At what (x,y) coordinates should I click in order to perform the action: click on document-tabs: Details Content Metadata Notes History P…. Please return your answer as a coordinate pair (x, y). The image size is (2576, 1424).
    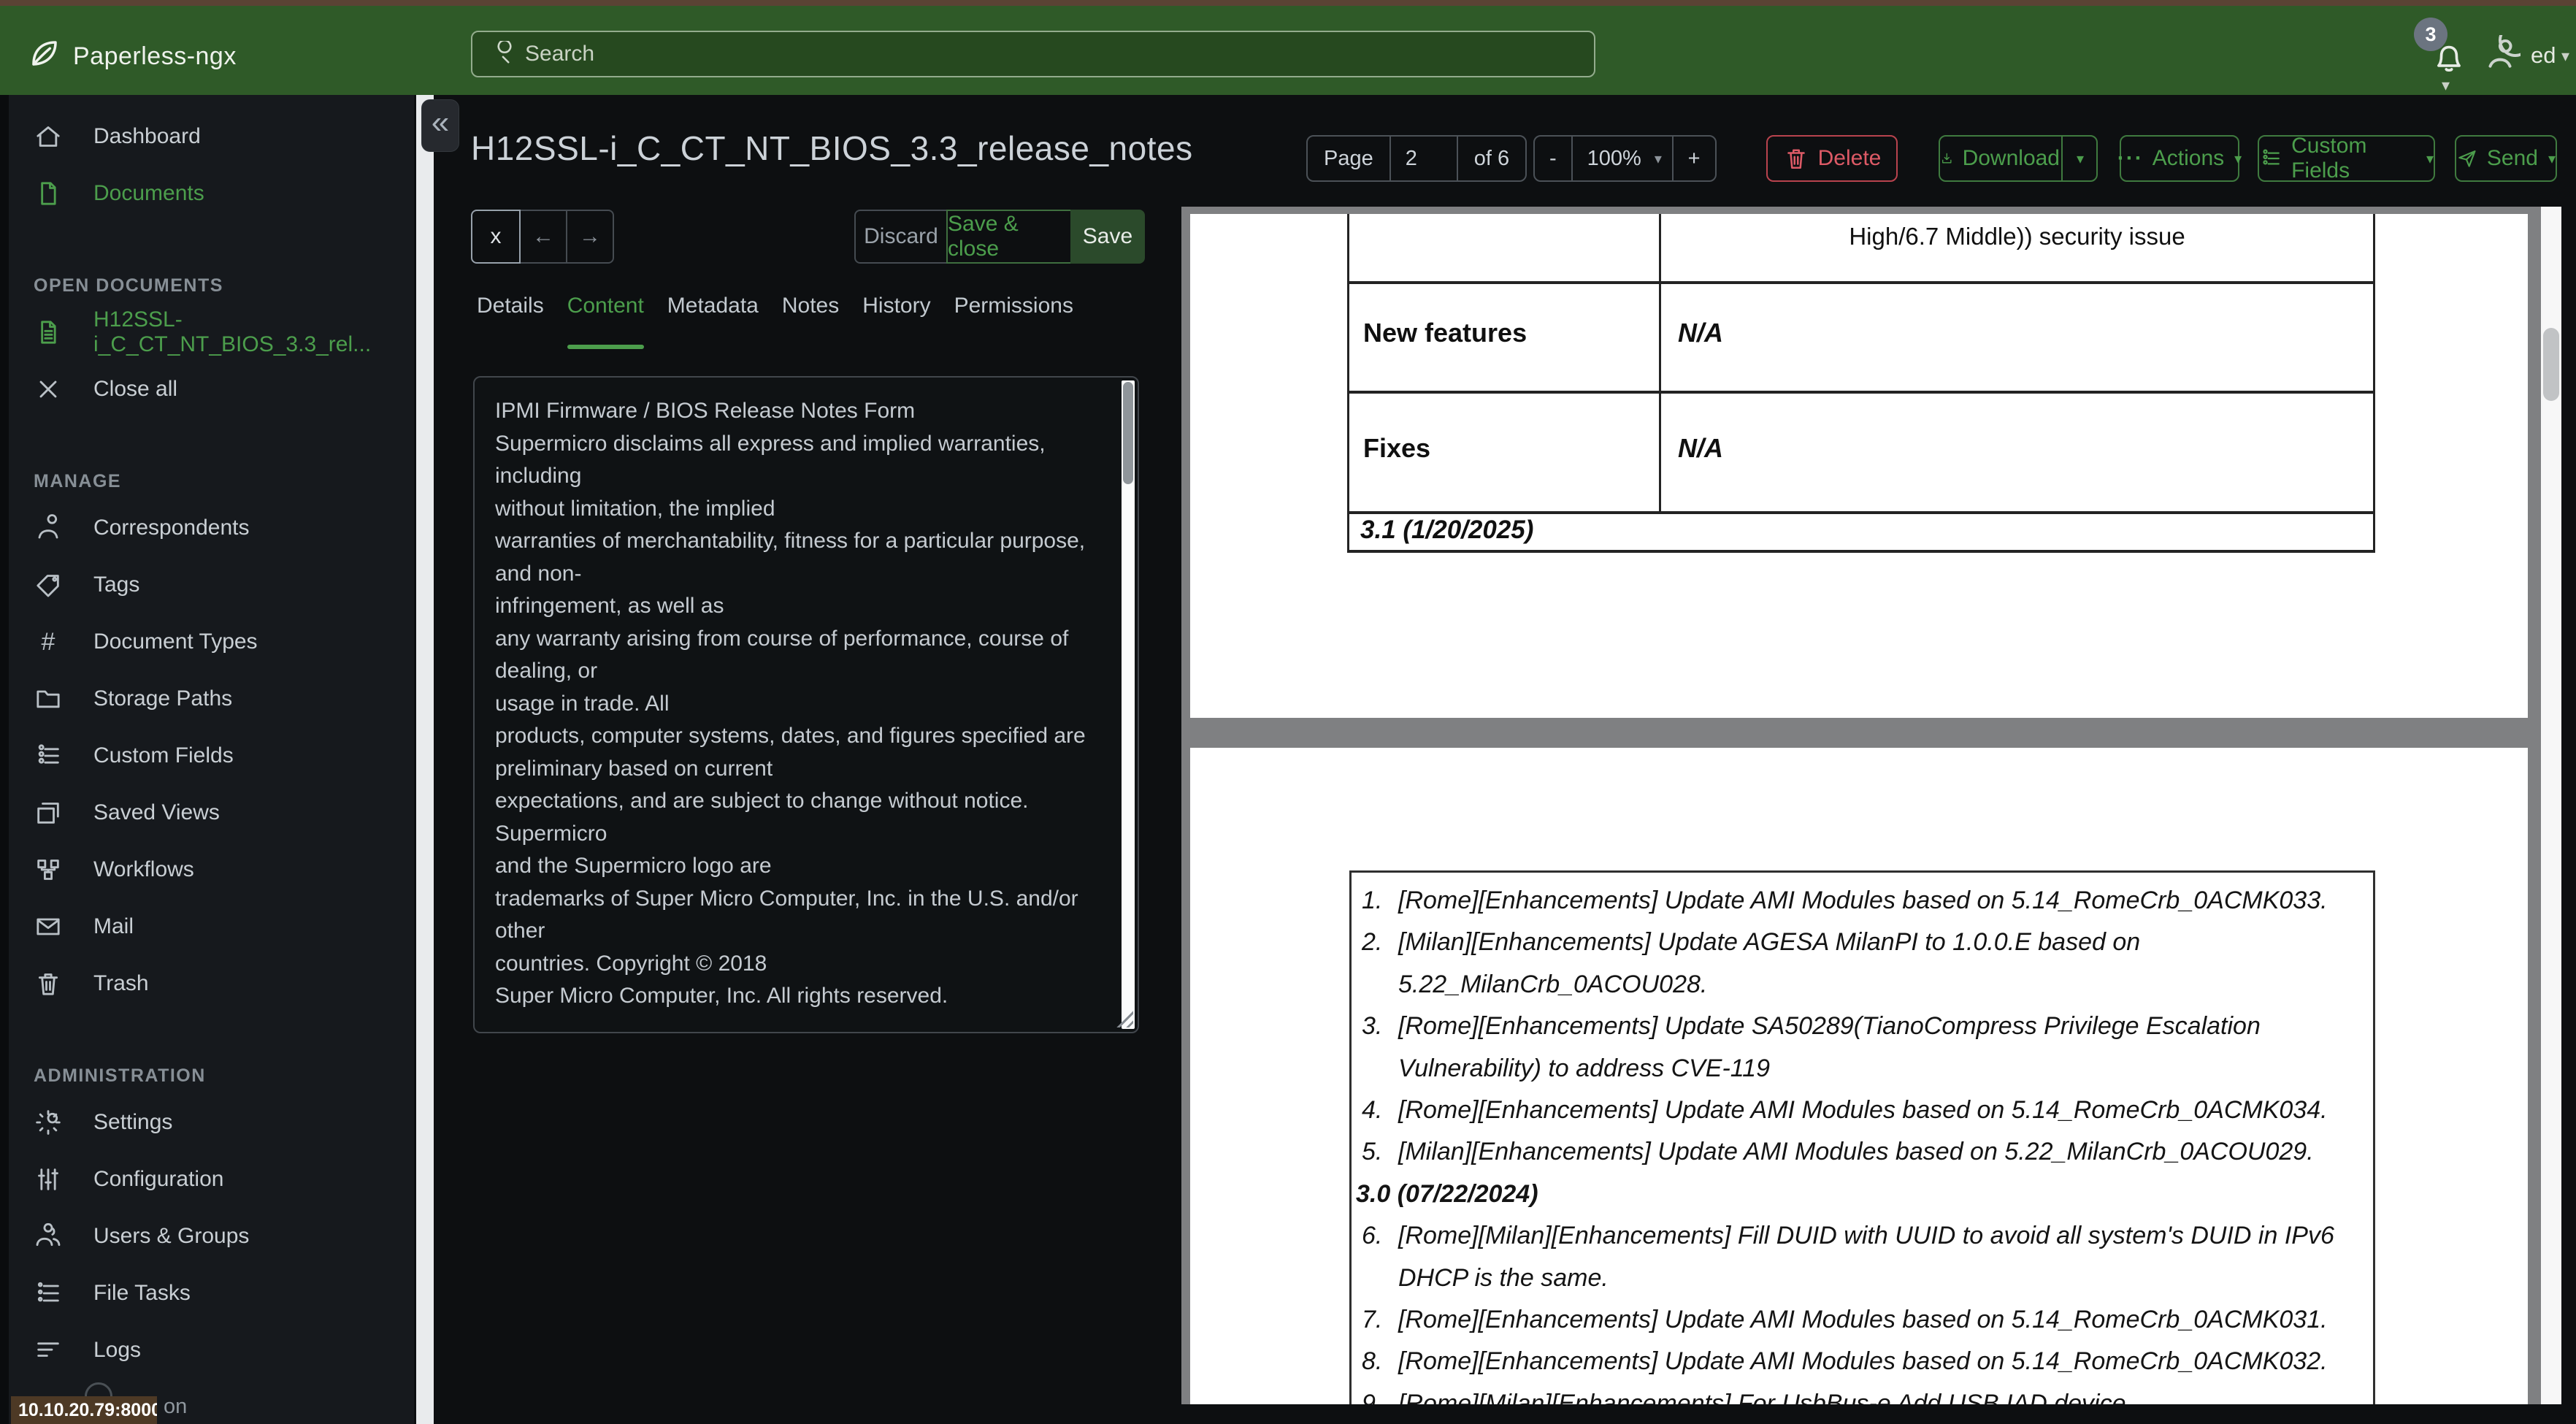
    Looking at the image, I should click on (775, 335).